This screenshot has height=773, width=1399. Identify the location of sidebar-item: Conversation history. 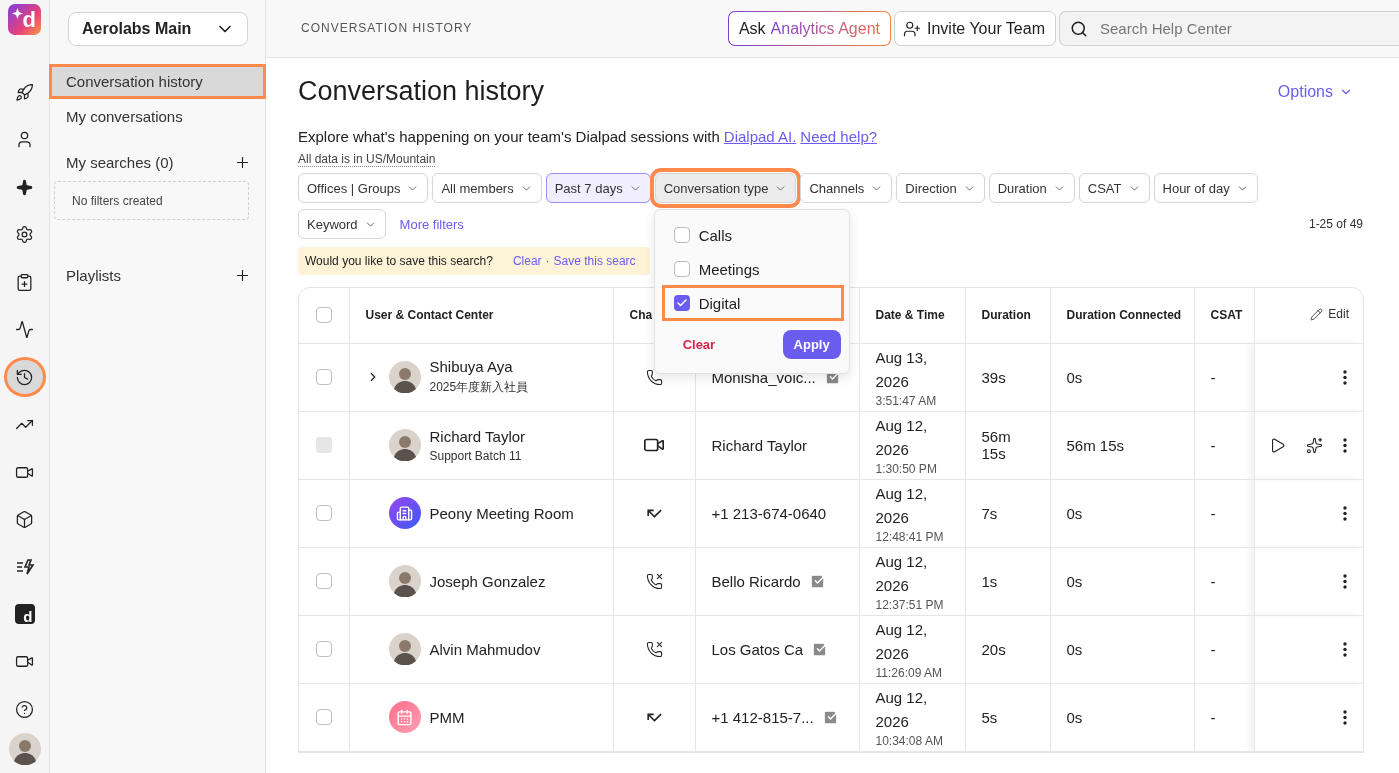
(157, 81).